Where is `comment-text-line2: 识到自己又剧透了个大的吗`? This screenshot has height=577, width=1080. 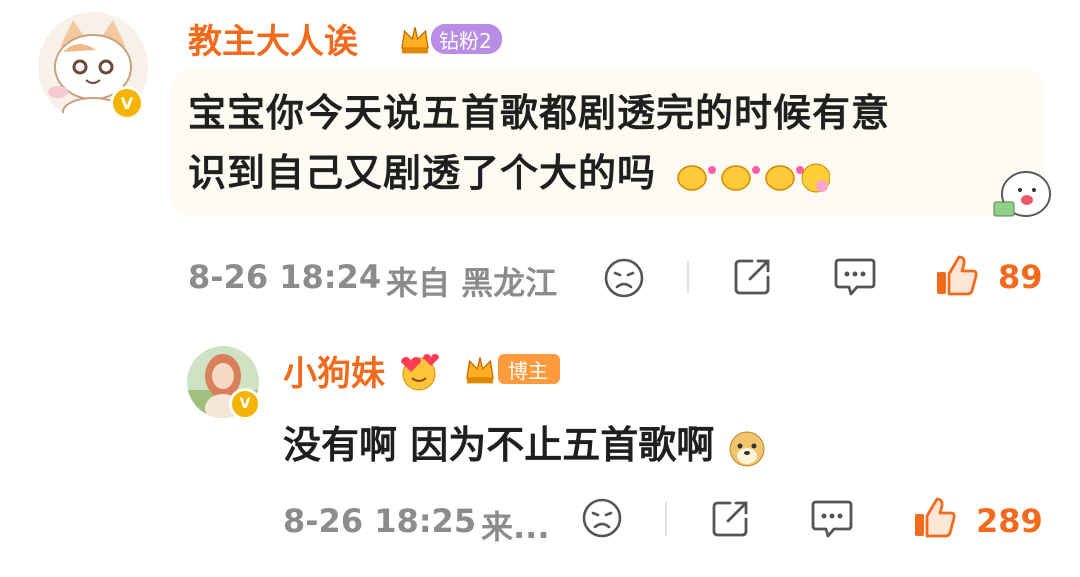 comment-text-line2: 识到自己又剧透了个大的吗 is located at coordinates (509, 170).